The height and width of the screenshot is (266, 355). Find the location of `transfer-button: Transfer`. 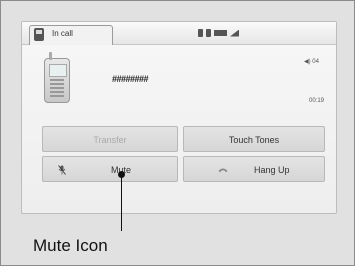

transfer-button: Transfer is located at coordinates (110, 139).